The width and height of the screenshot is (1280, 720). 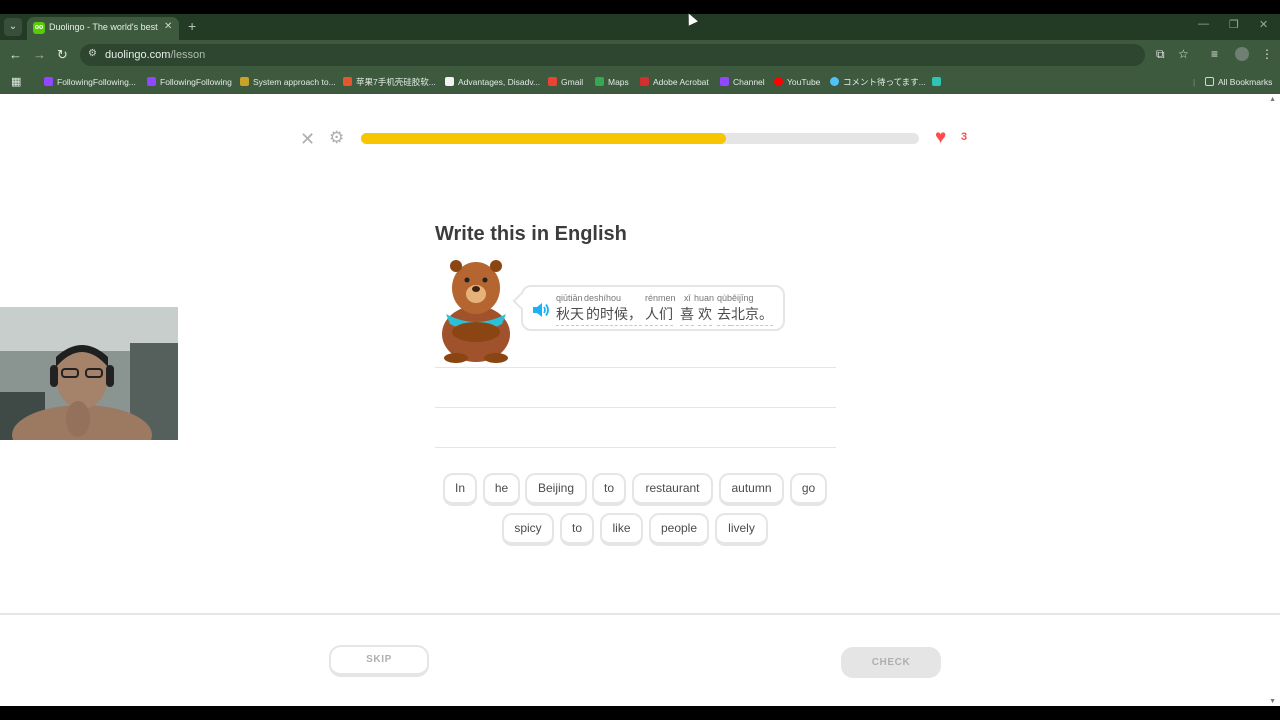 I want to click on bookmark-item: Channel, so click(x=742, y=82).